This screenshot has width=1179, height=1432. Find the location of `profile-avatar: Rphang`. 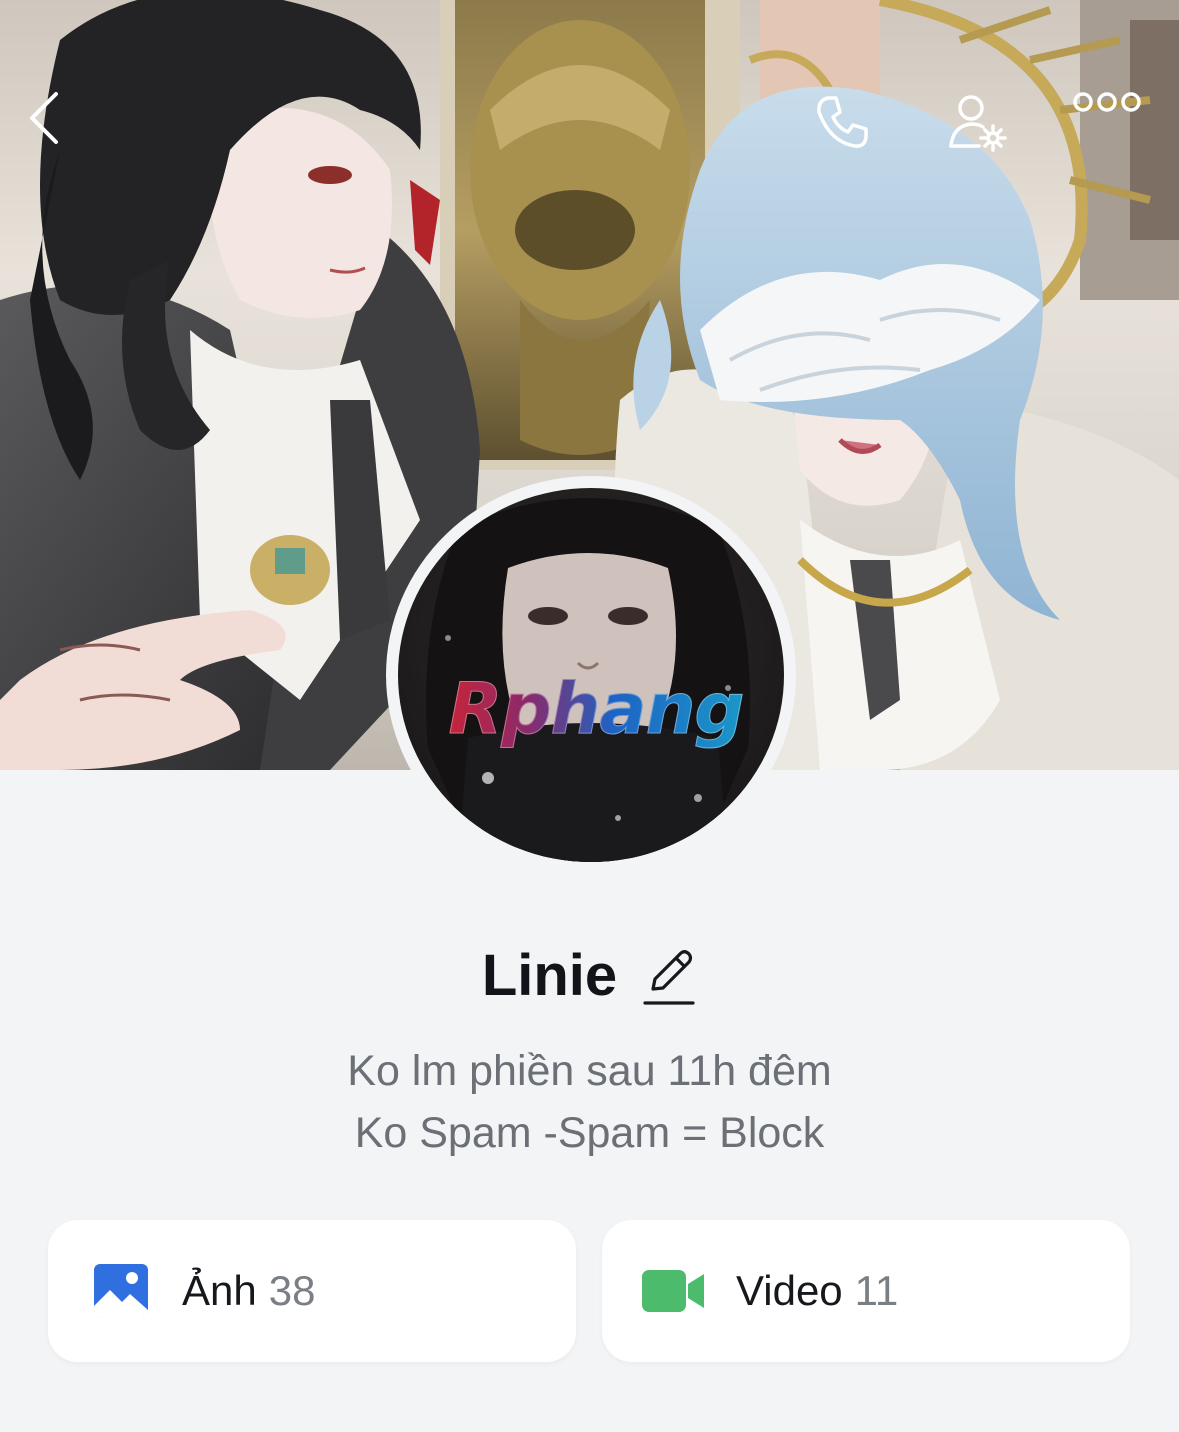

profile-avatar: Rphang is located at coordinates (591, 675).